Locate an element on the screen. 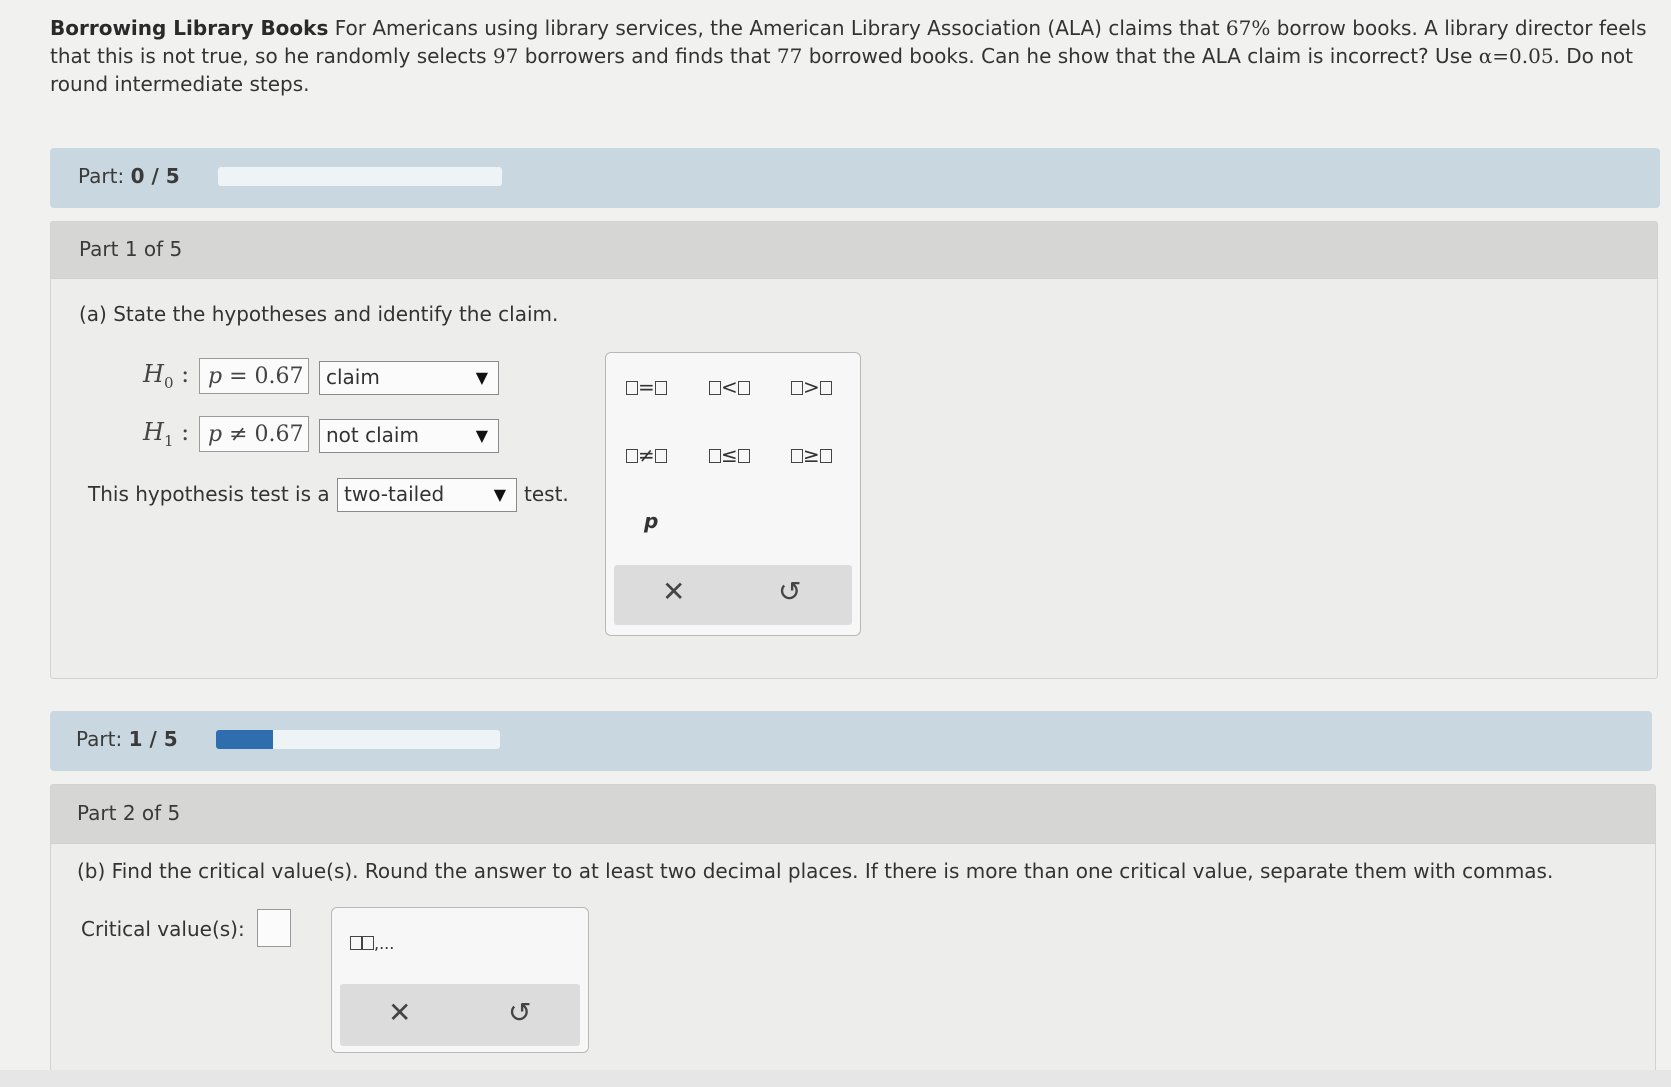 The width and height of the screenshot is (1671, 1087). part-progress-bar: Part: 1 / 5 is located at coordinates (851, 741).